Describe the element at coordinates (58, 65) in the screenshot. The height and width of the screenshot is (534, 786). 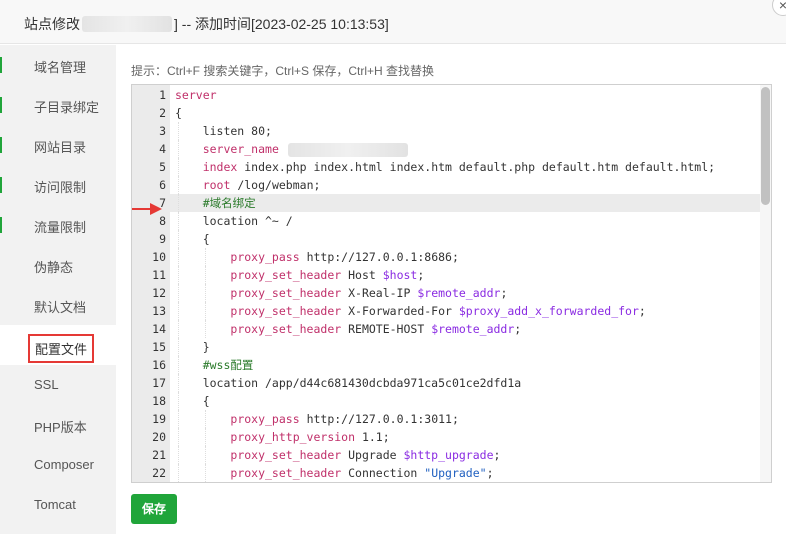
I see `sidebar-item-1: 域名管理` at that location.